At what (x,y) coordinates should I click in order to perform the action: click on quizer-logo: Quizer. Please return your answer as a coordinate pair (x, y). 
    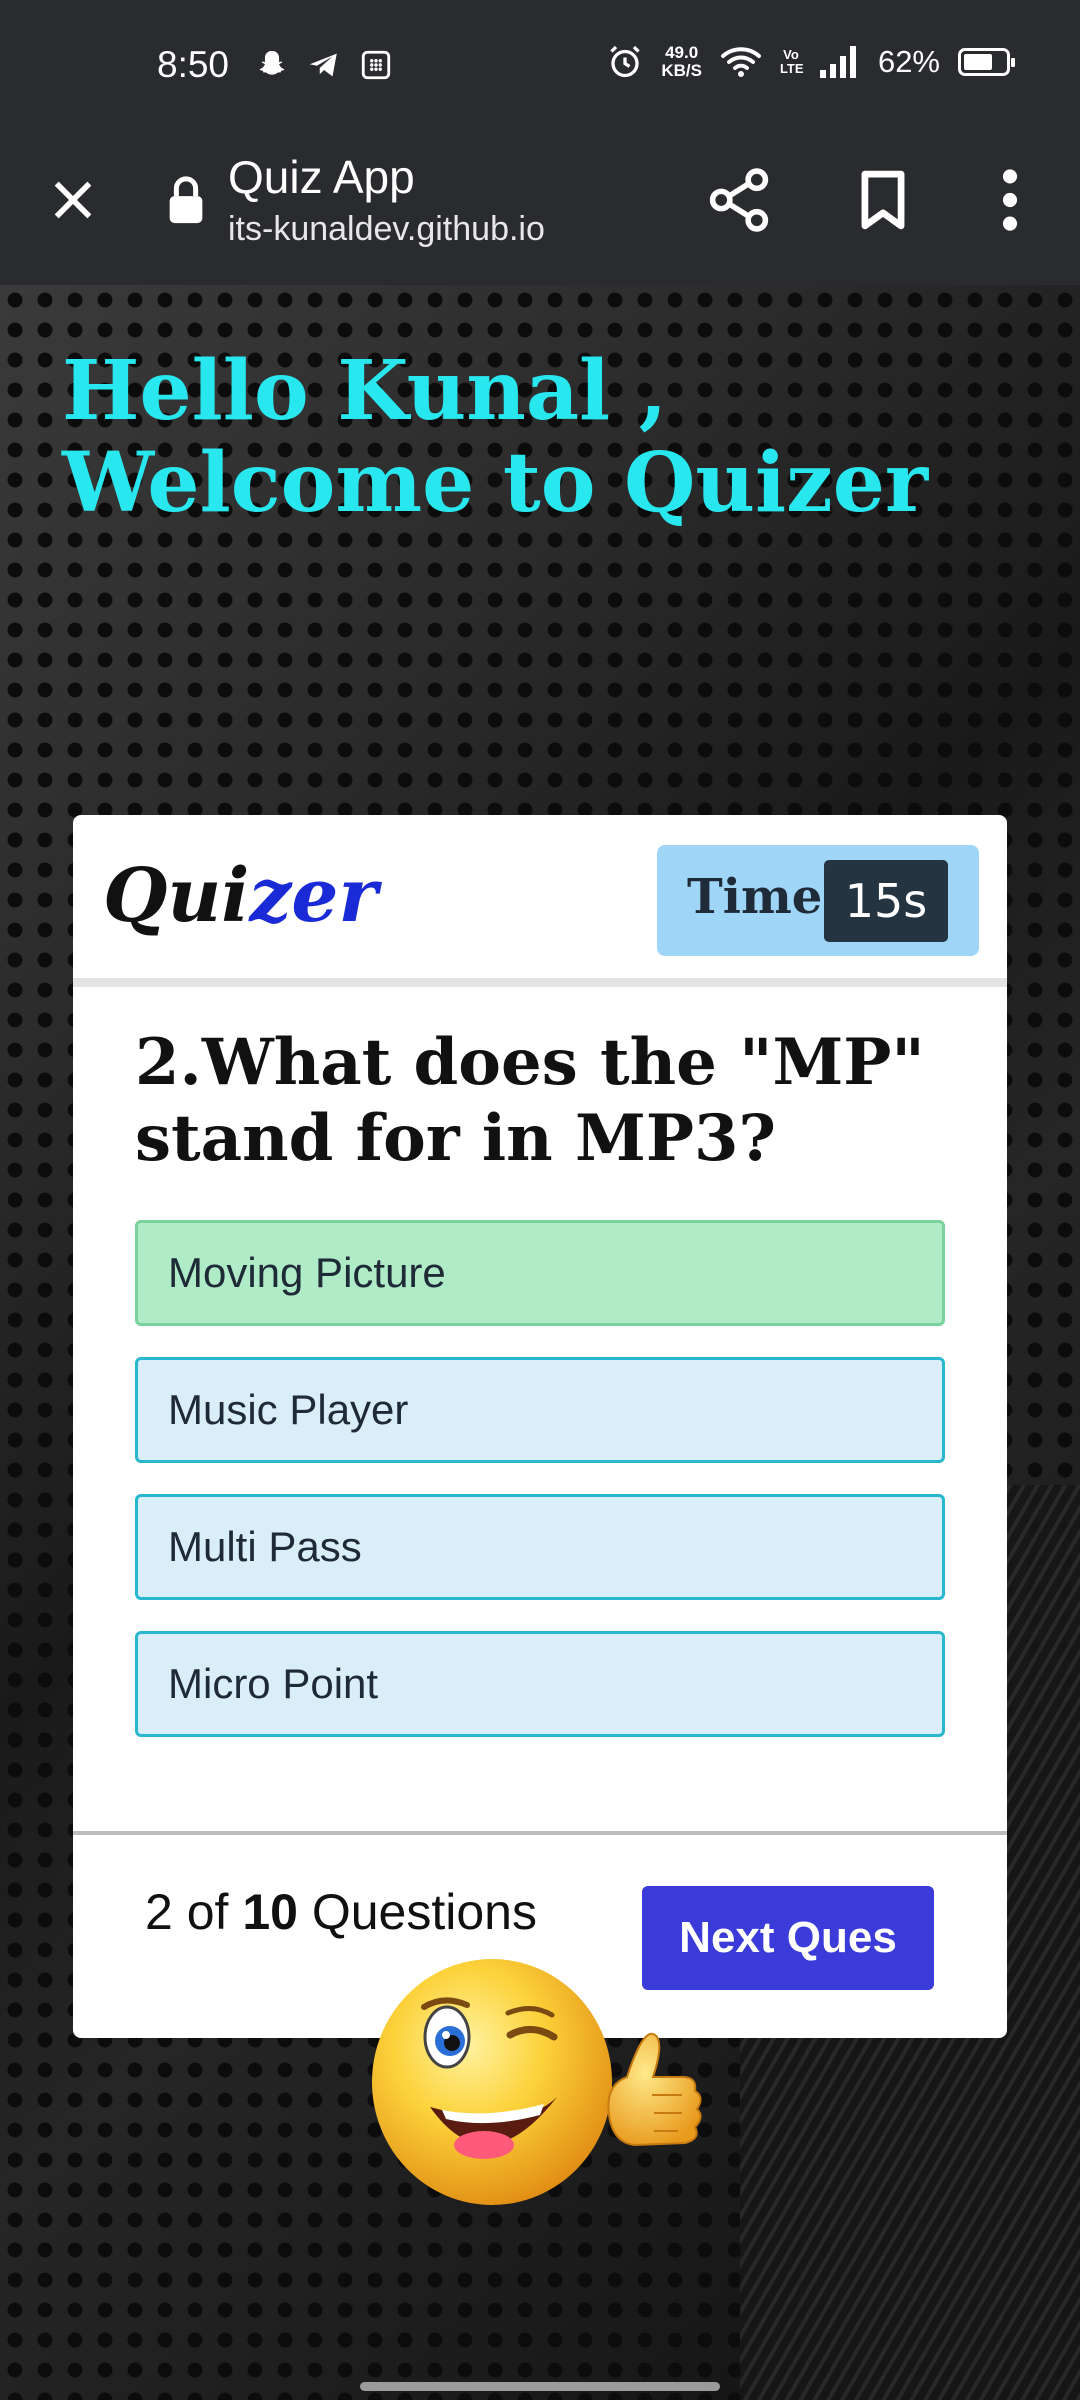
    Looking at the image, I should click on (240, 896).